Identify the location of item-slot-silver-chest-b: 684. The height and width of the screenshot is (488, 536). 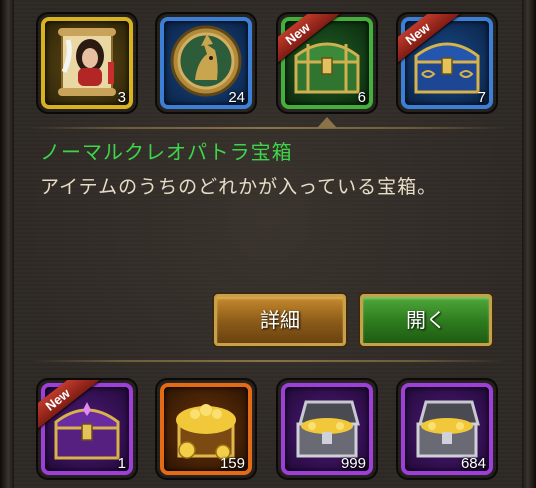
(447, 429).